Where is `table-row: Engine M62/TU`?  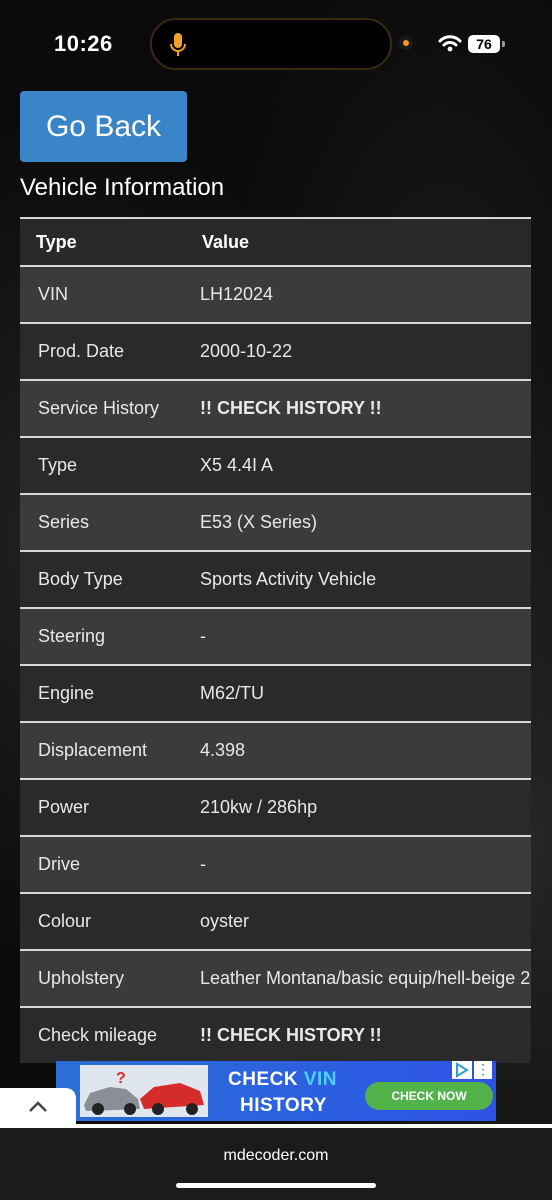 table-row: Engine M62/TU is located at coordinates (275, 693).